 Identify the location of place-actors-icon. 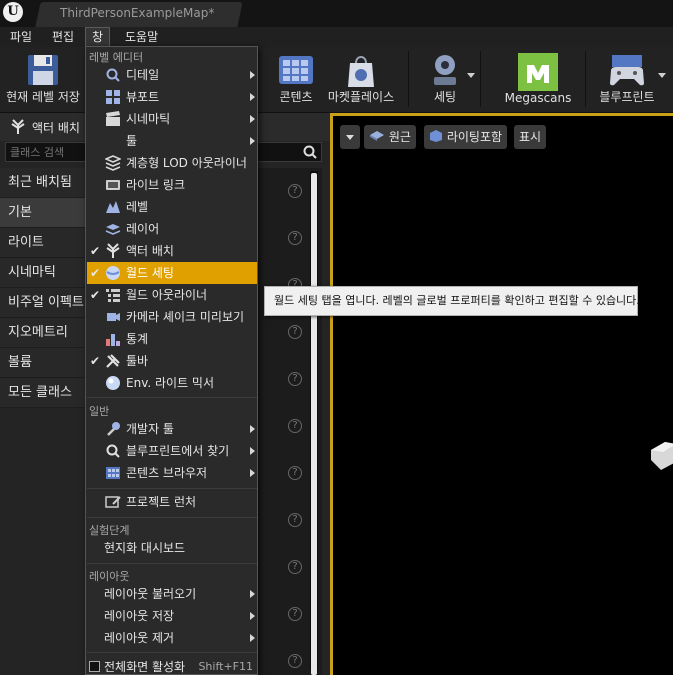
(113, 250).